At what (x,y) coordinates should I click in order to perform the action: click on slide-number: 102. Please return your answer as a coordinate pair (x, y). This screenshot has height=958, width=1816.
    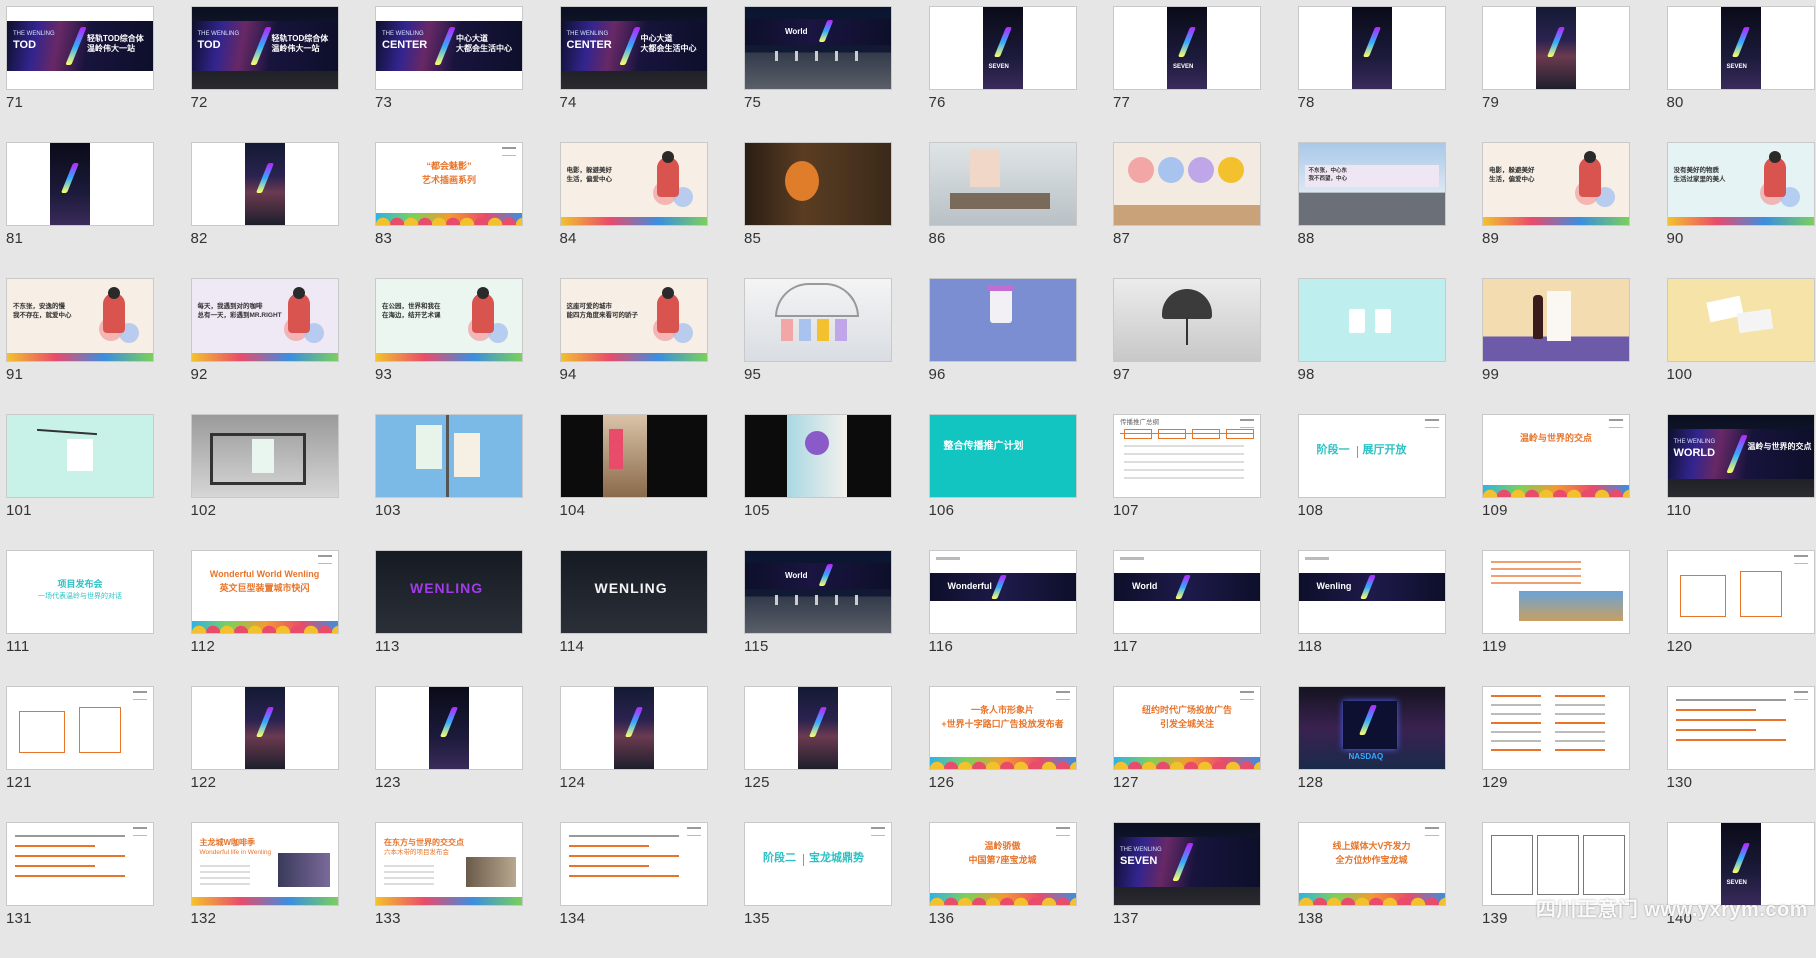
    Looking at the image, I should click on (204, 510).